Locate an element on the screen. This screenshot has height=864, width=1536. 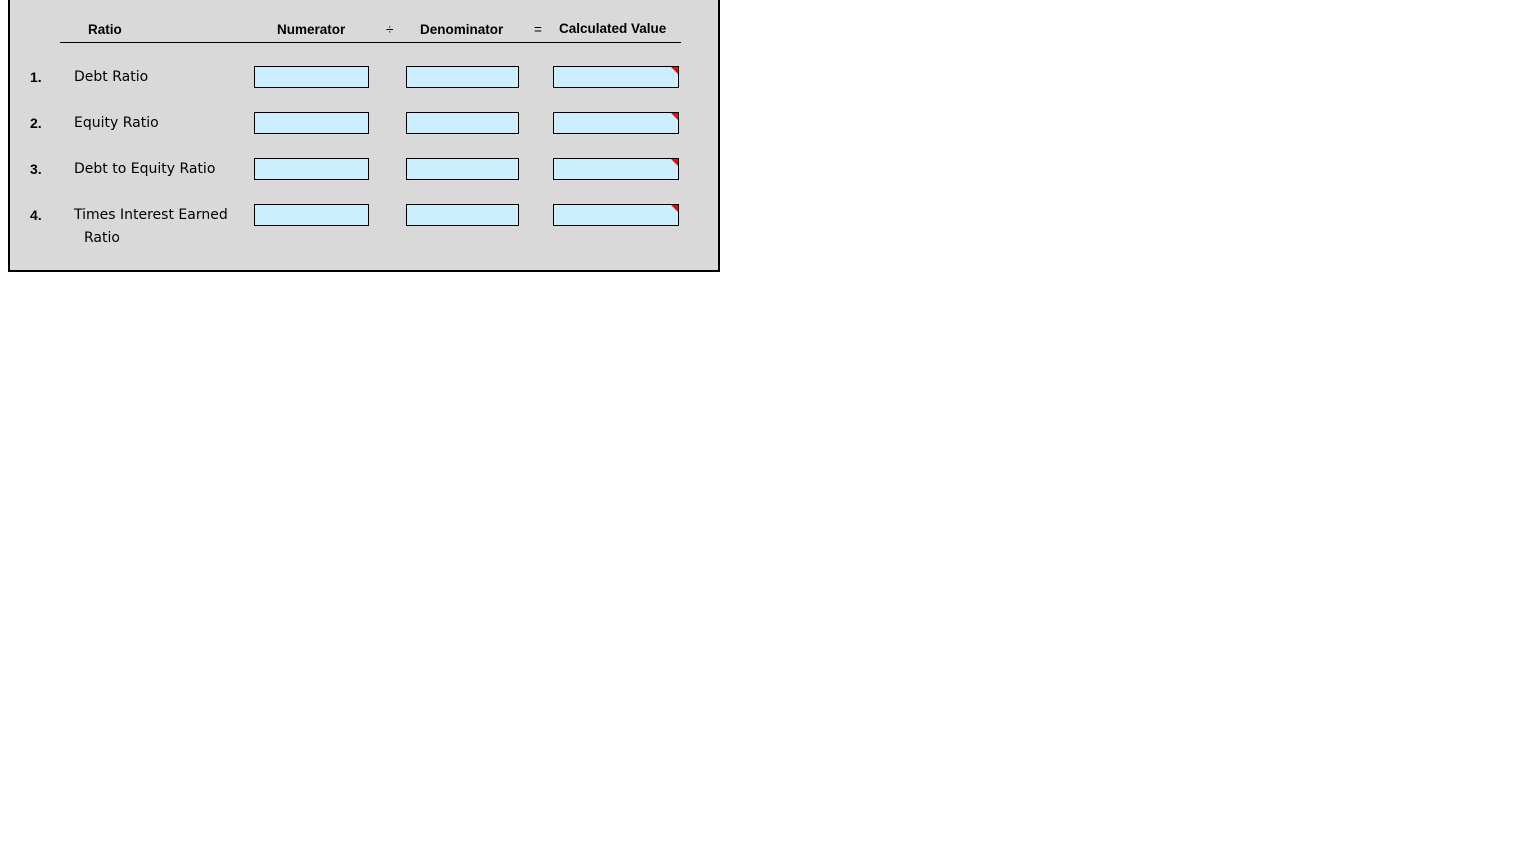
row-number: 3. is located at coordinates (36, 169).